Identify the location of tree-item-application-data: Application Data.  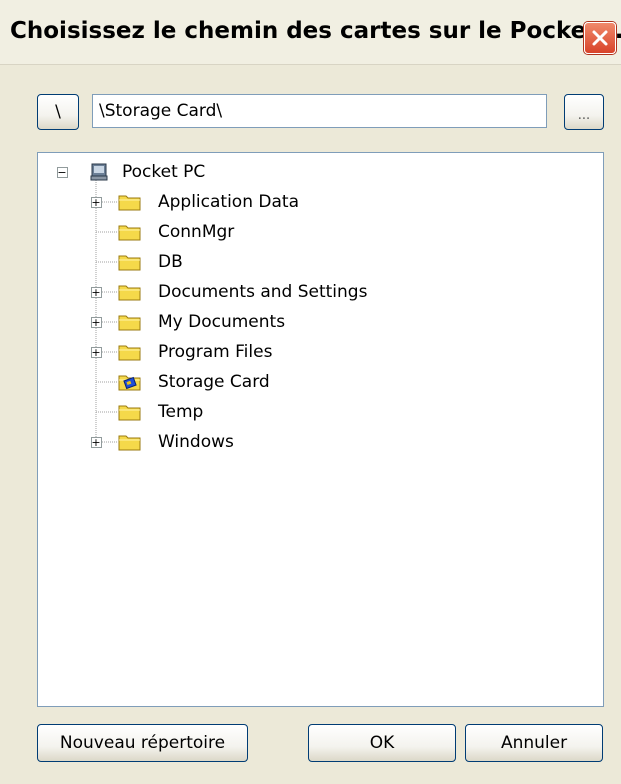
(228, 202).